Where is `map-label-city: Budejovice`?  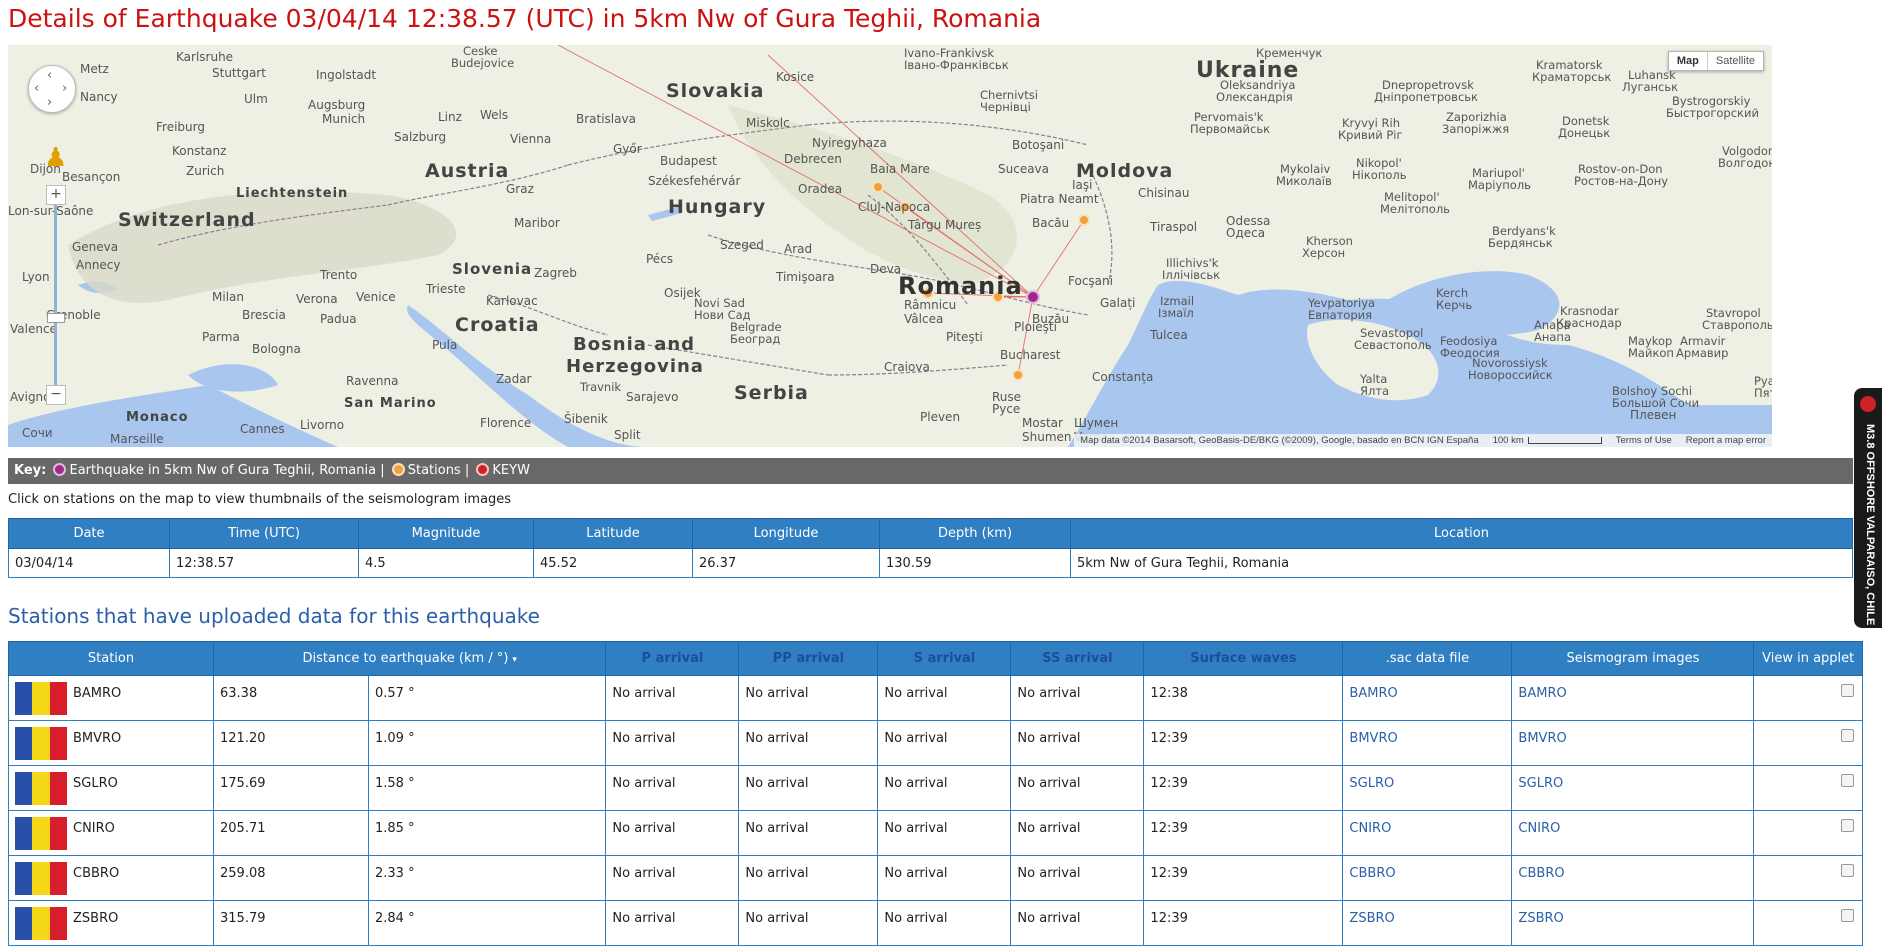 map-label-city: Budejovice is located at coordinates (483, 63).